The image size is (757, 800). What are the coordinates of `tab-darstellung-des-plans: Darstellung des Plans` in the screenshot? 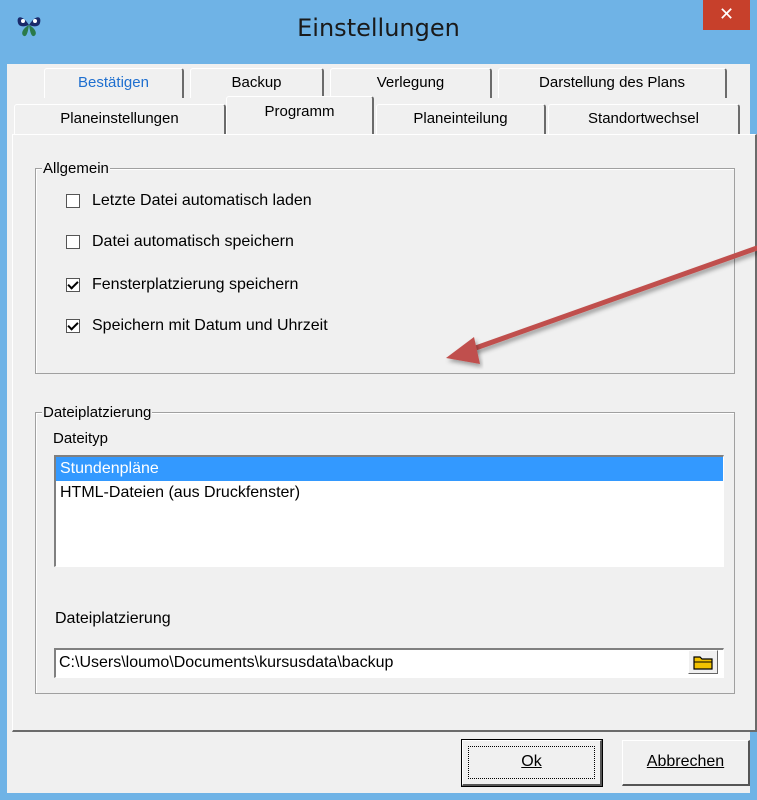 It's located at (612, 83).